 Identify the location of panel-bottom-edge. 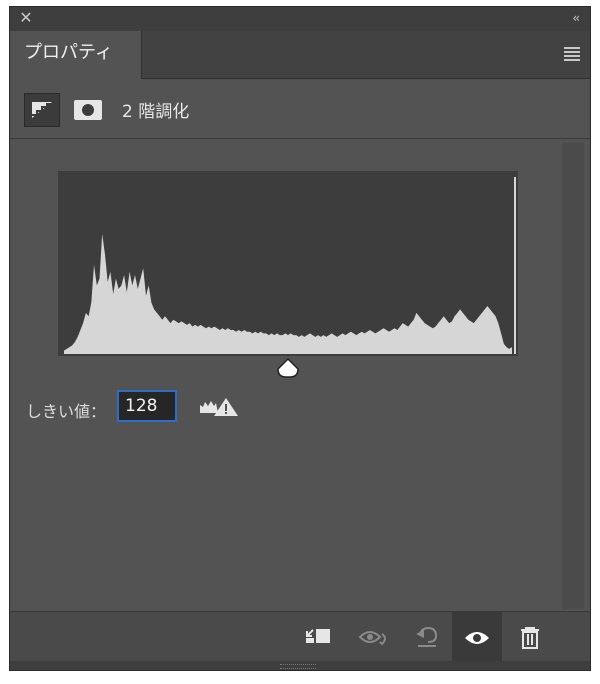
(300, 665).